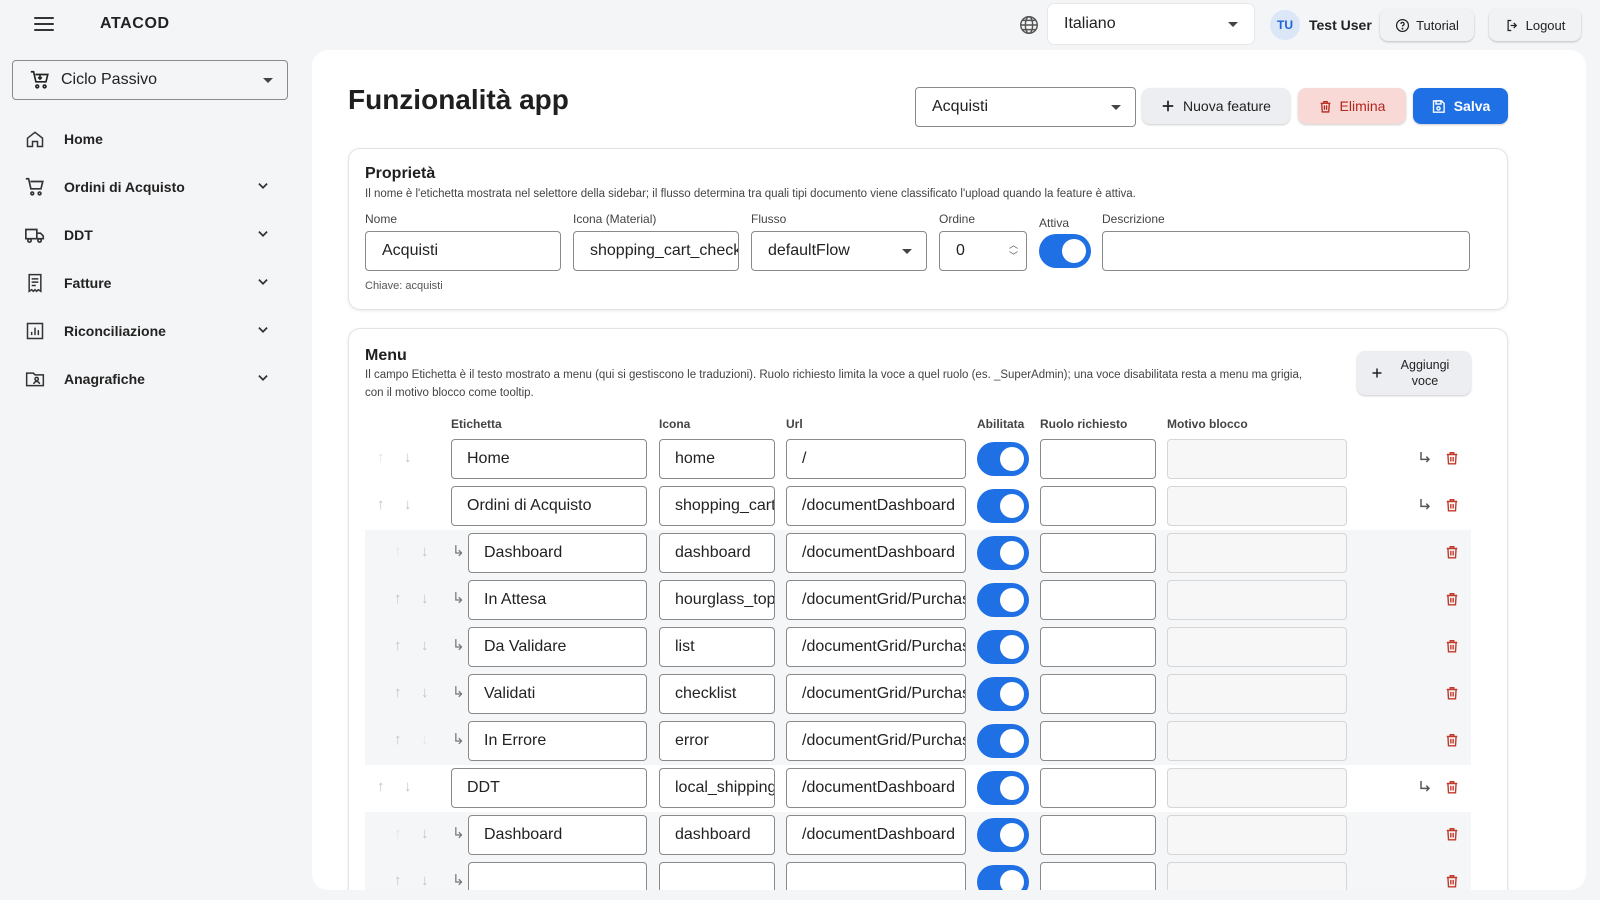  What do you see at coordinates (463, 251) in the screenshot?
I see `name-field: Acquisti` at bounding box center [463, 251].